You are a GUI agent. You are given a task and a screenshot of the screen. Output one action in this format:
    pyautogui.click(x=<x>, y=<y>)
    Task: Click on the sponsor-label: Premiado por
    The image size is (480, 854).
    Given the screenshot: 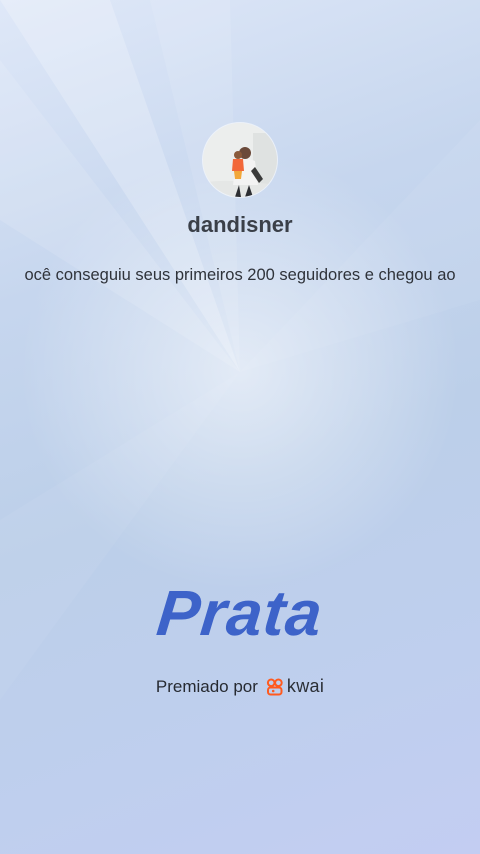 What is the action you would take?
    pyautogui.click(x=206, y=686)
    